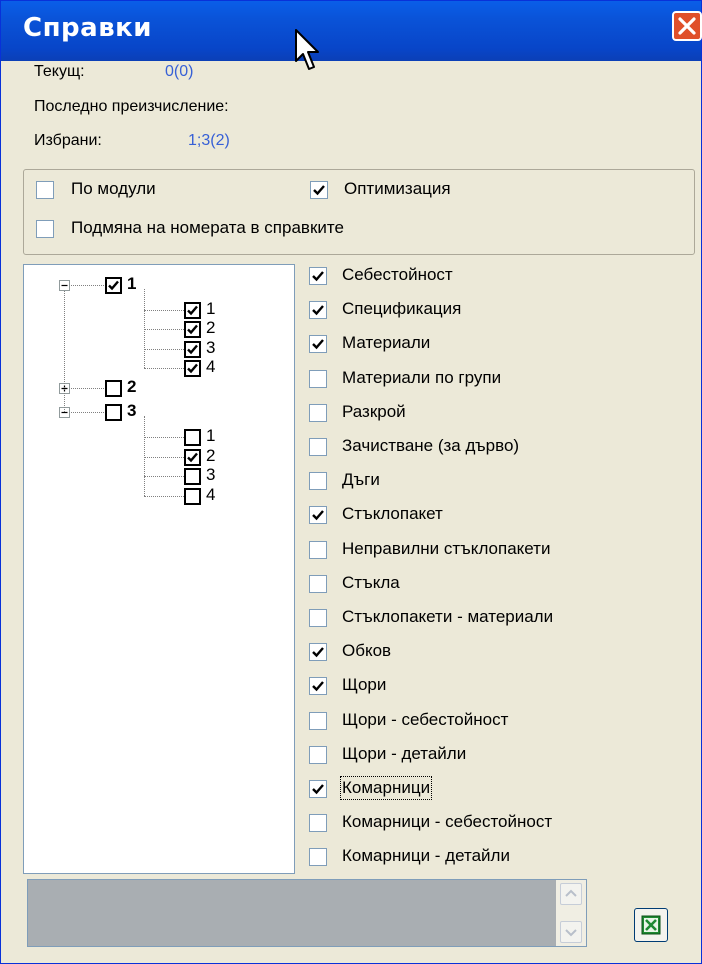  Describe the element at coordinates (59, 71) in the screenshot. I see `current-label: Текущ:` at that location.